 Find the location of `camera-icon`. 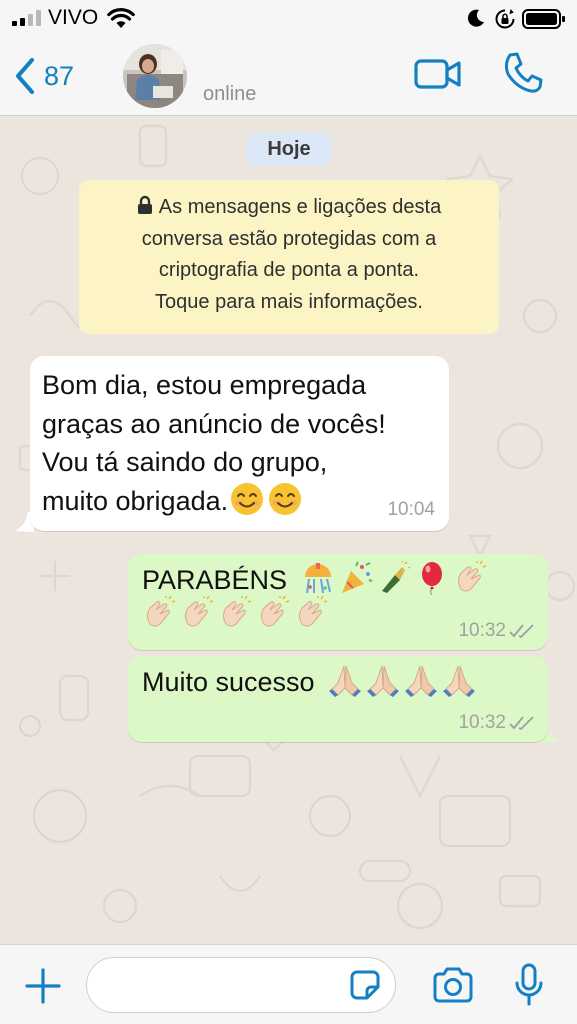

camera-icon is located at coordinates (453, 985).